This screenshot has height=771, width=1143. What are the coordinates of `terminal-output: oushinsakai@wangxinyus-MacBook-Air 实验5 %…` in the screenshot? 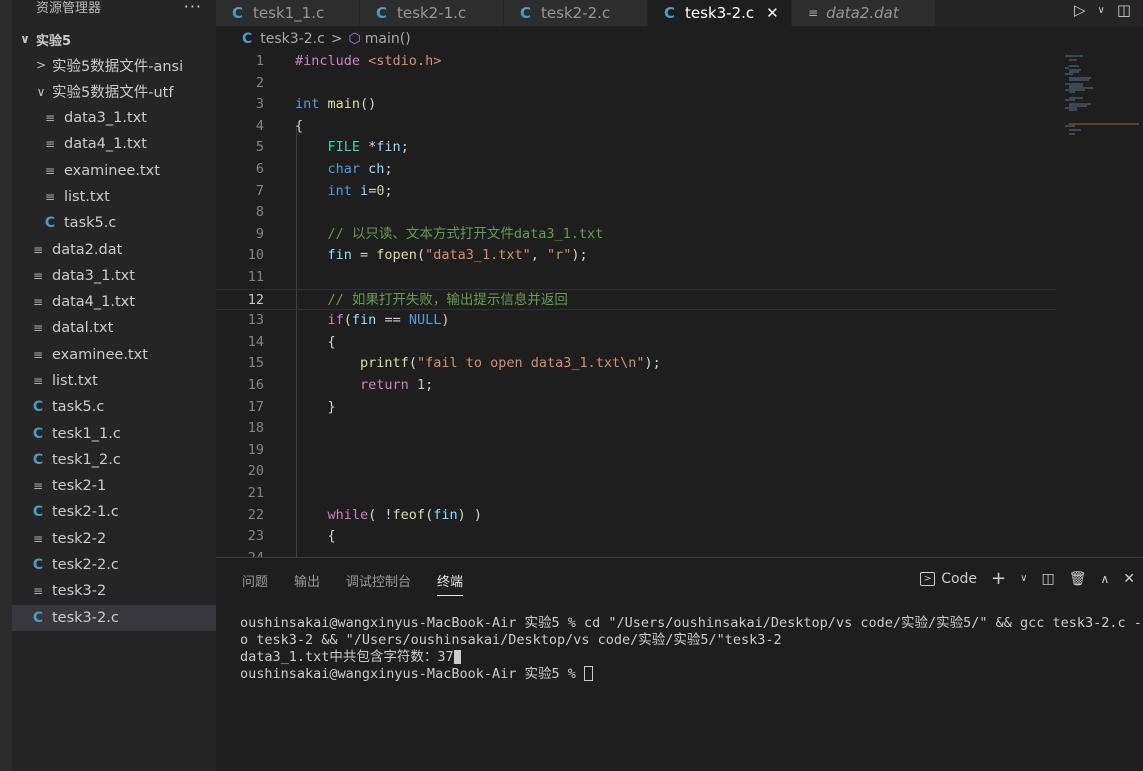 It's located at (691, 649).